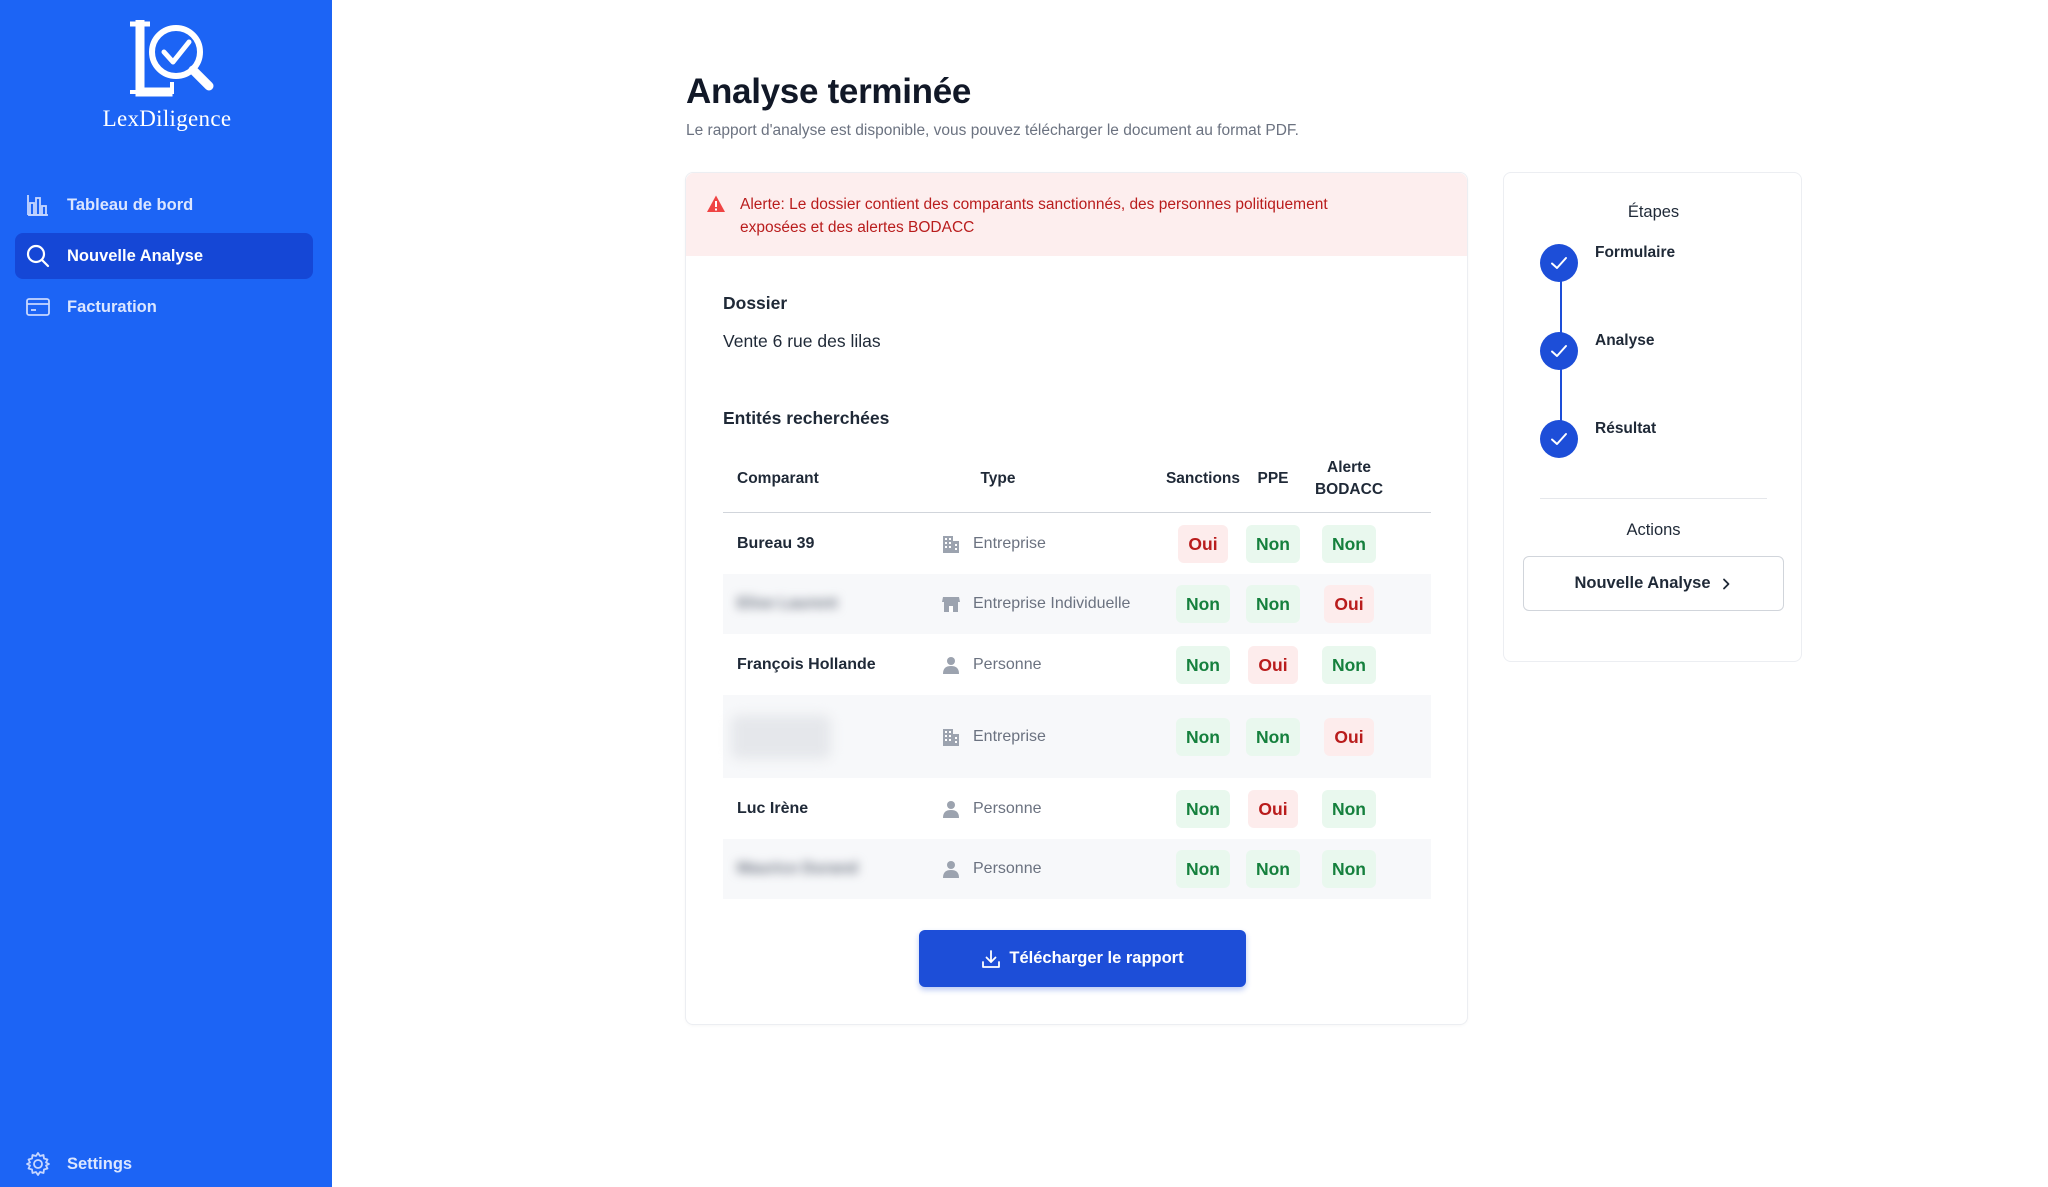 Image resolution: width=2048 pixels, height=1187 pixels. I want to click on column-header-type: Type, so click(998, 478).